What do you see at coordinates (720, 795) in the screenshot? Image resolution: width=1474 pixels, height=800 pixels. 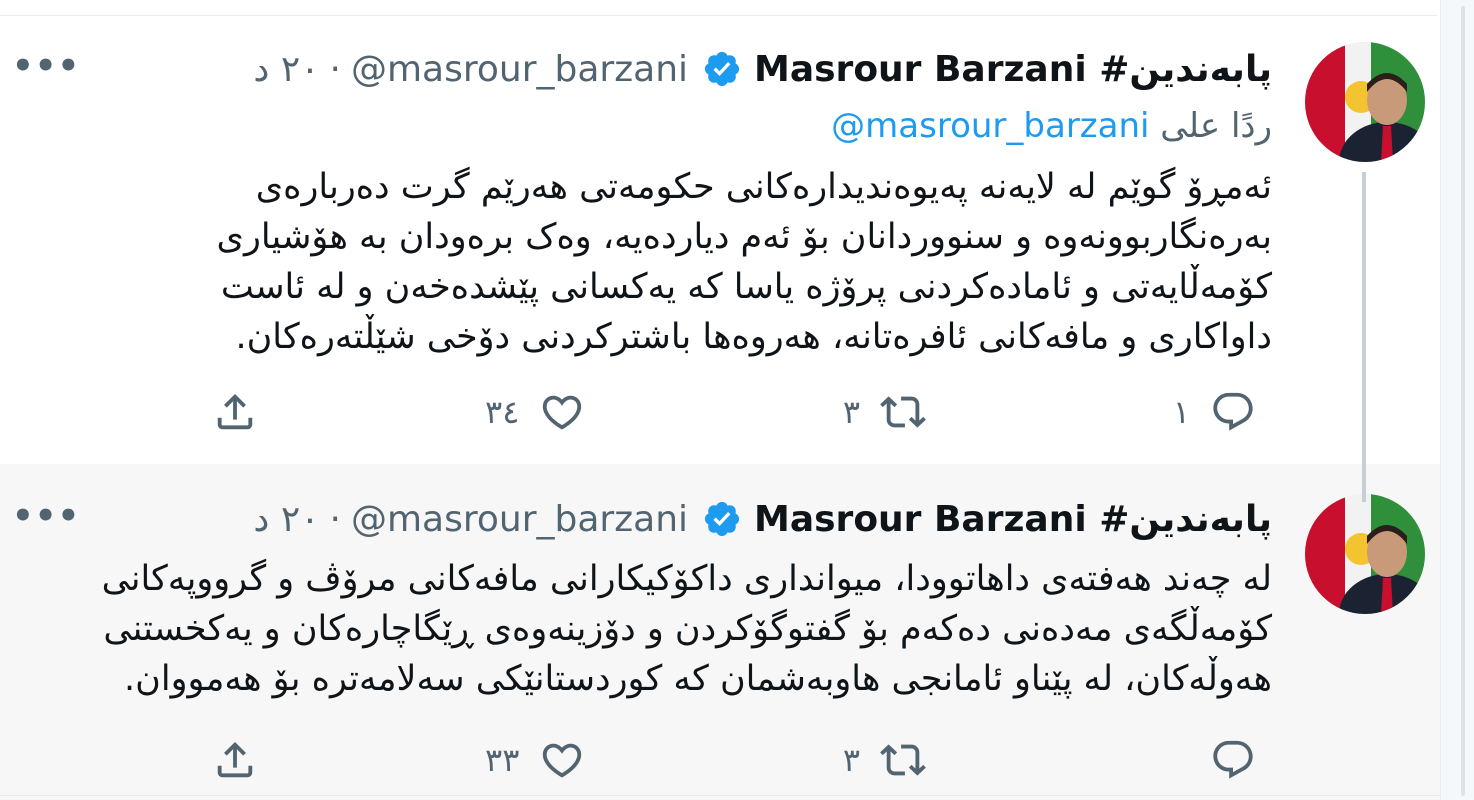 I see `bottom-divider` at bounding box center [720, 795].